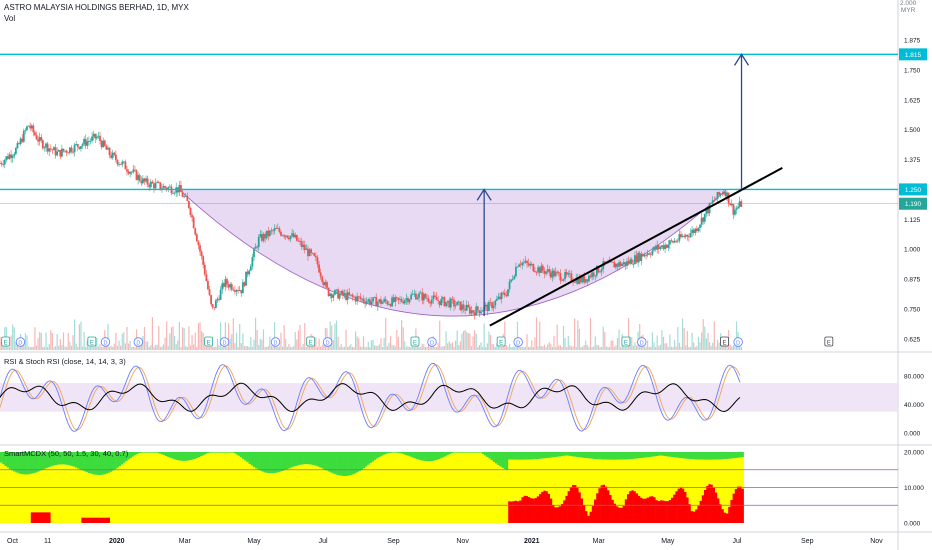 The width and height of the screenshot is (932, 550). I want to click on dividend-marker-label: D, so click(518, 343).